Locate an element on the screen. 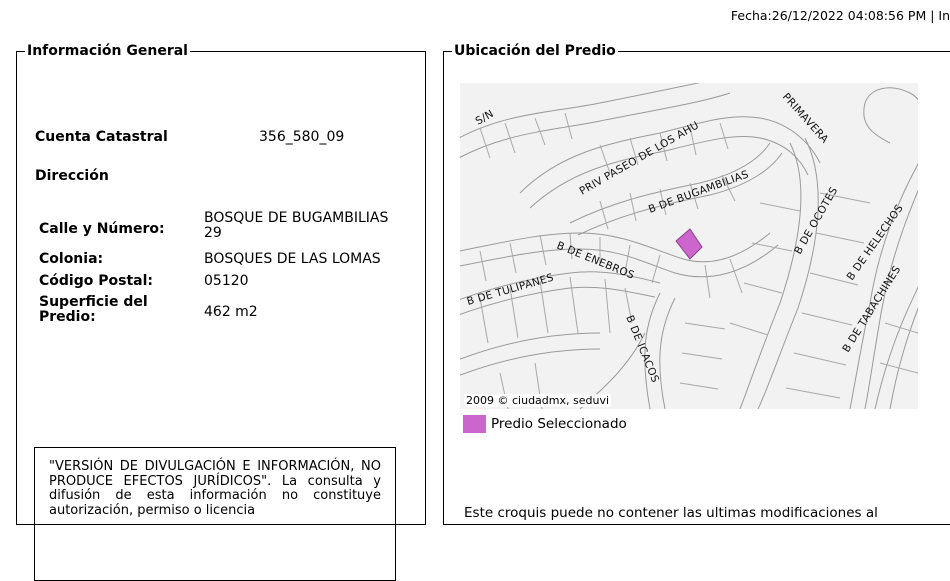 This screenshot has width=950, height=581. calle-value-line2: 29 is located at coordinates (213, 233).